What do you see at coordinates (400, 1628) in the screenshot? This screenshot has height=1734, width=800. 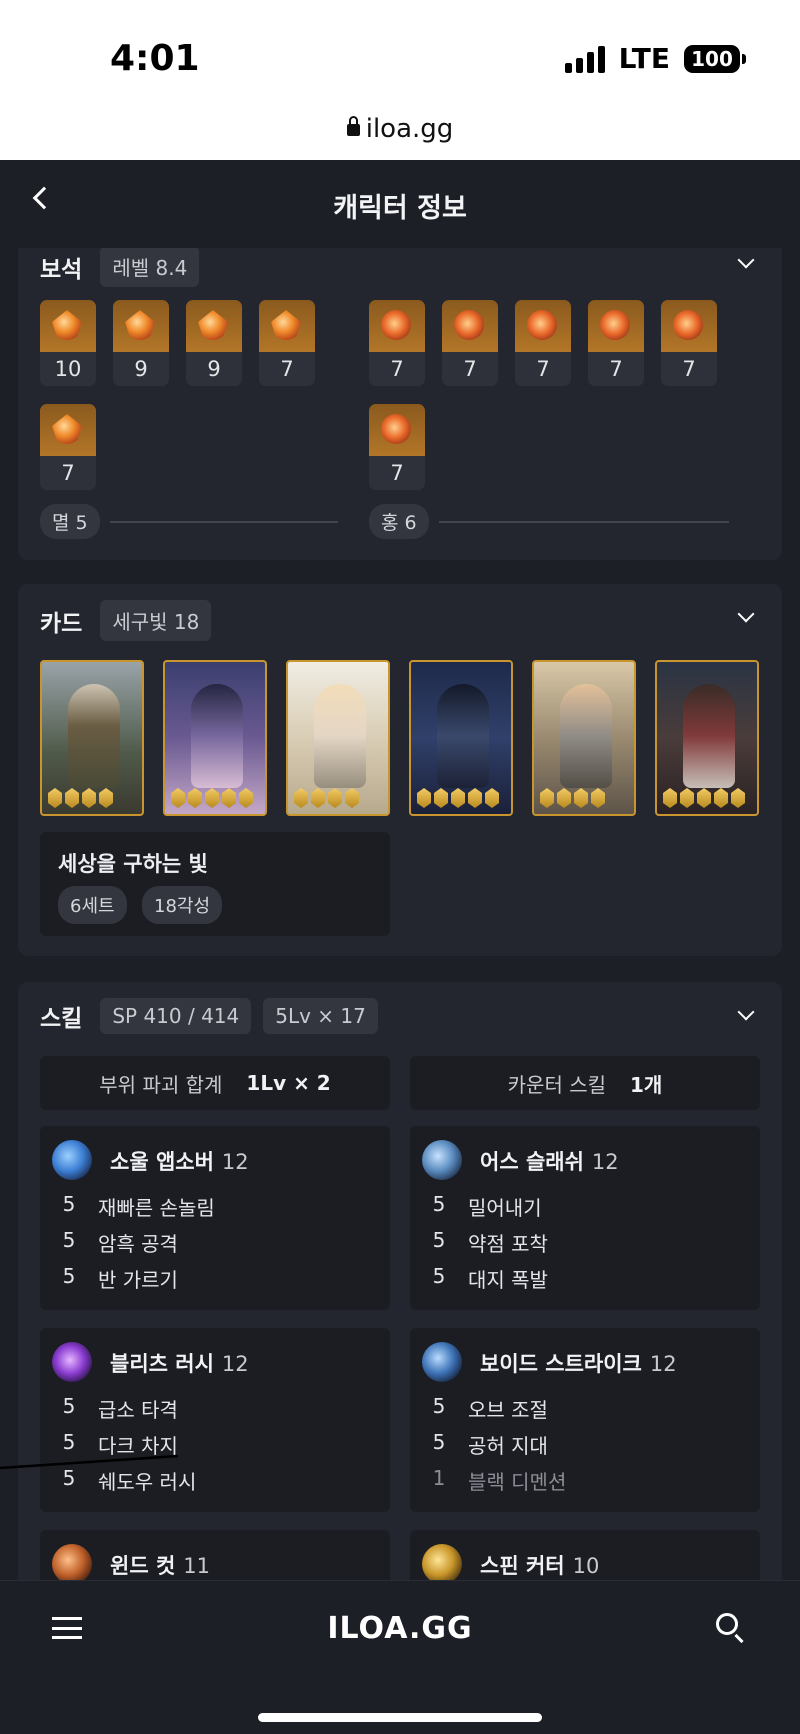 I see `brand-logo: ILOA.GG` at bounding box center [400, 1628].